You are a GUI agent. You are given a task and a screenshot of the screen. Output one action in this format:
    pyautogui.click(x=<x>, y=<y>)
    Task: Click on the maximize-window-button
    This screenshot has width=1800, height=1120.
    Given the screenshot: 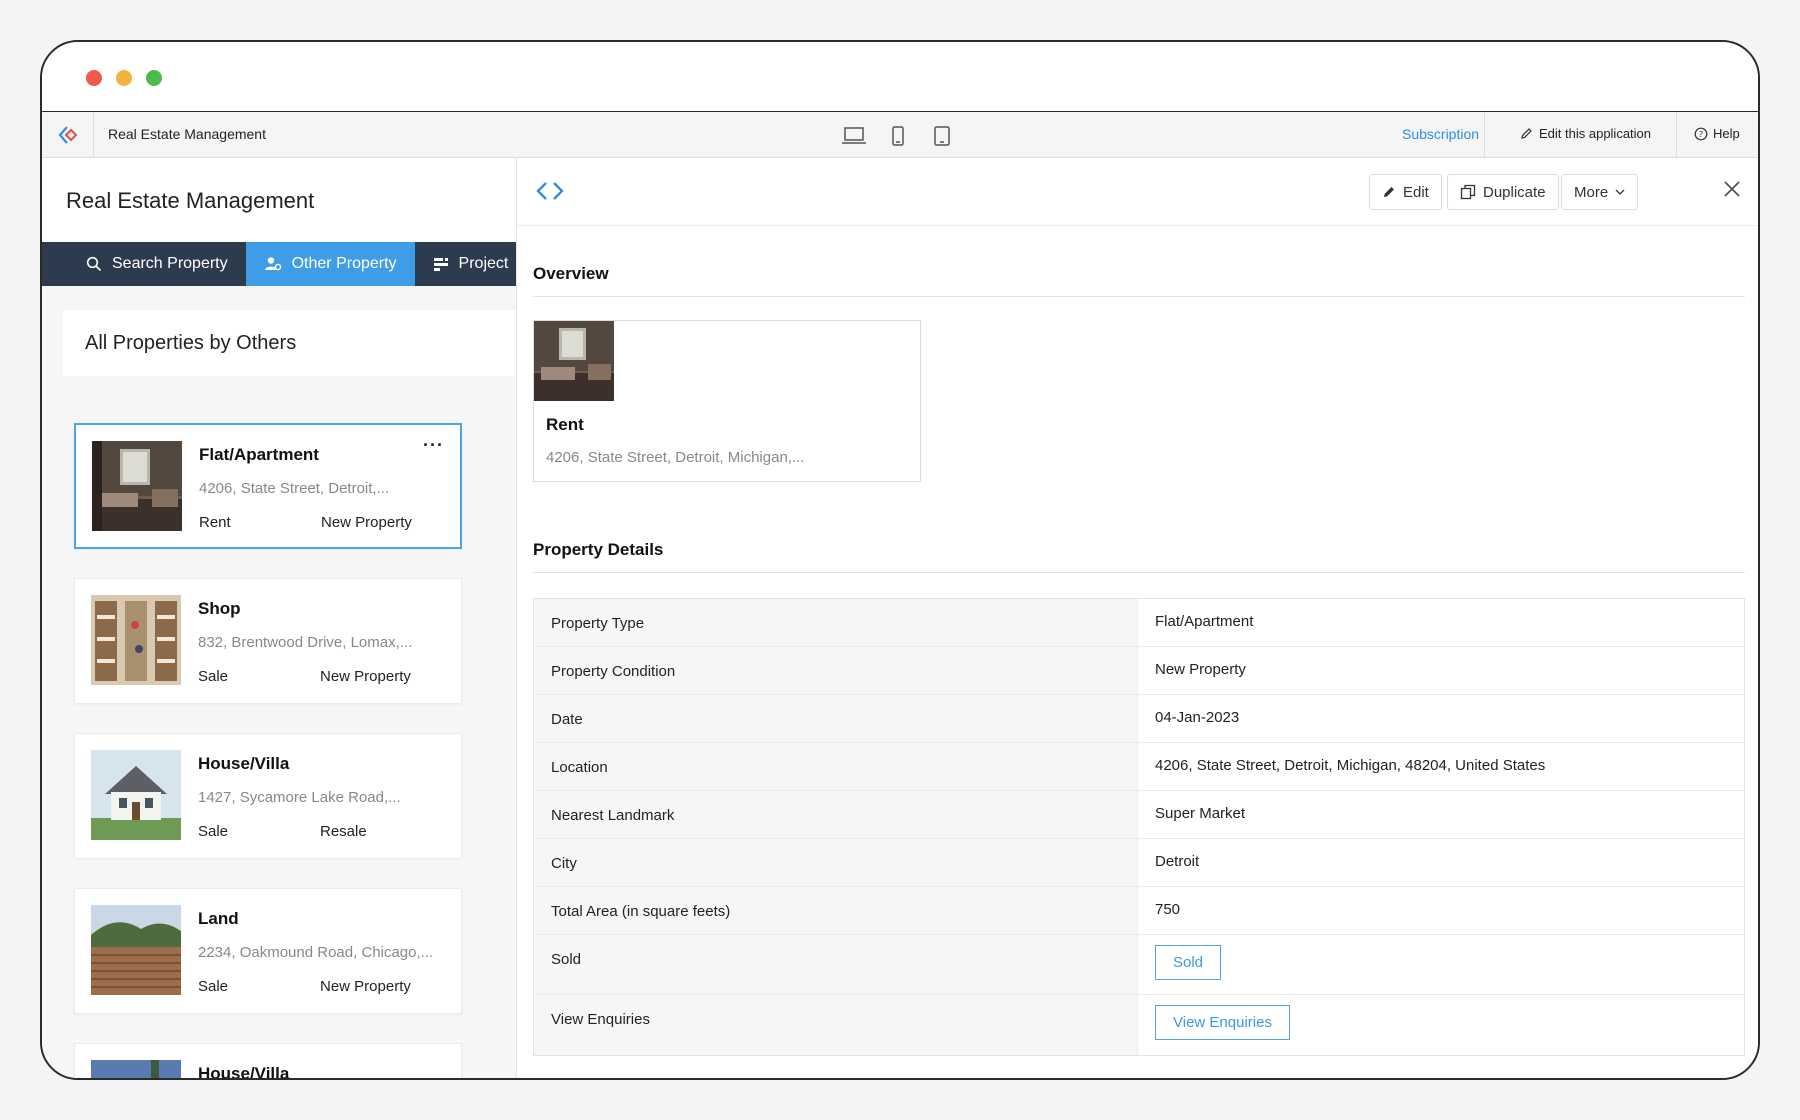 What is the action you would take?
    pyautogui.click(x=154, y=78)
    